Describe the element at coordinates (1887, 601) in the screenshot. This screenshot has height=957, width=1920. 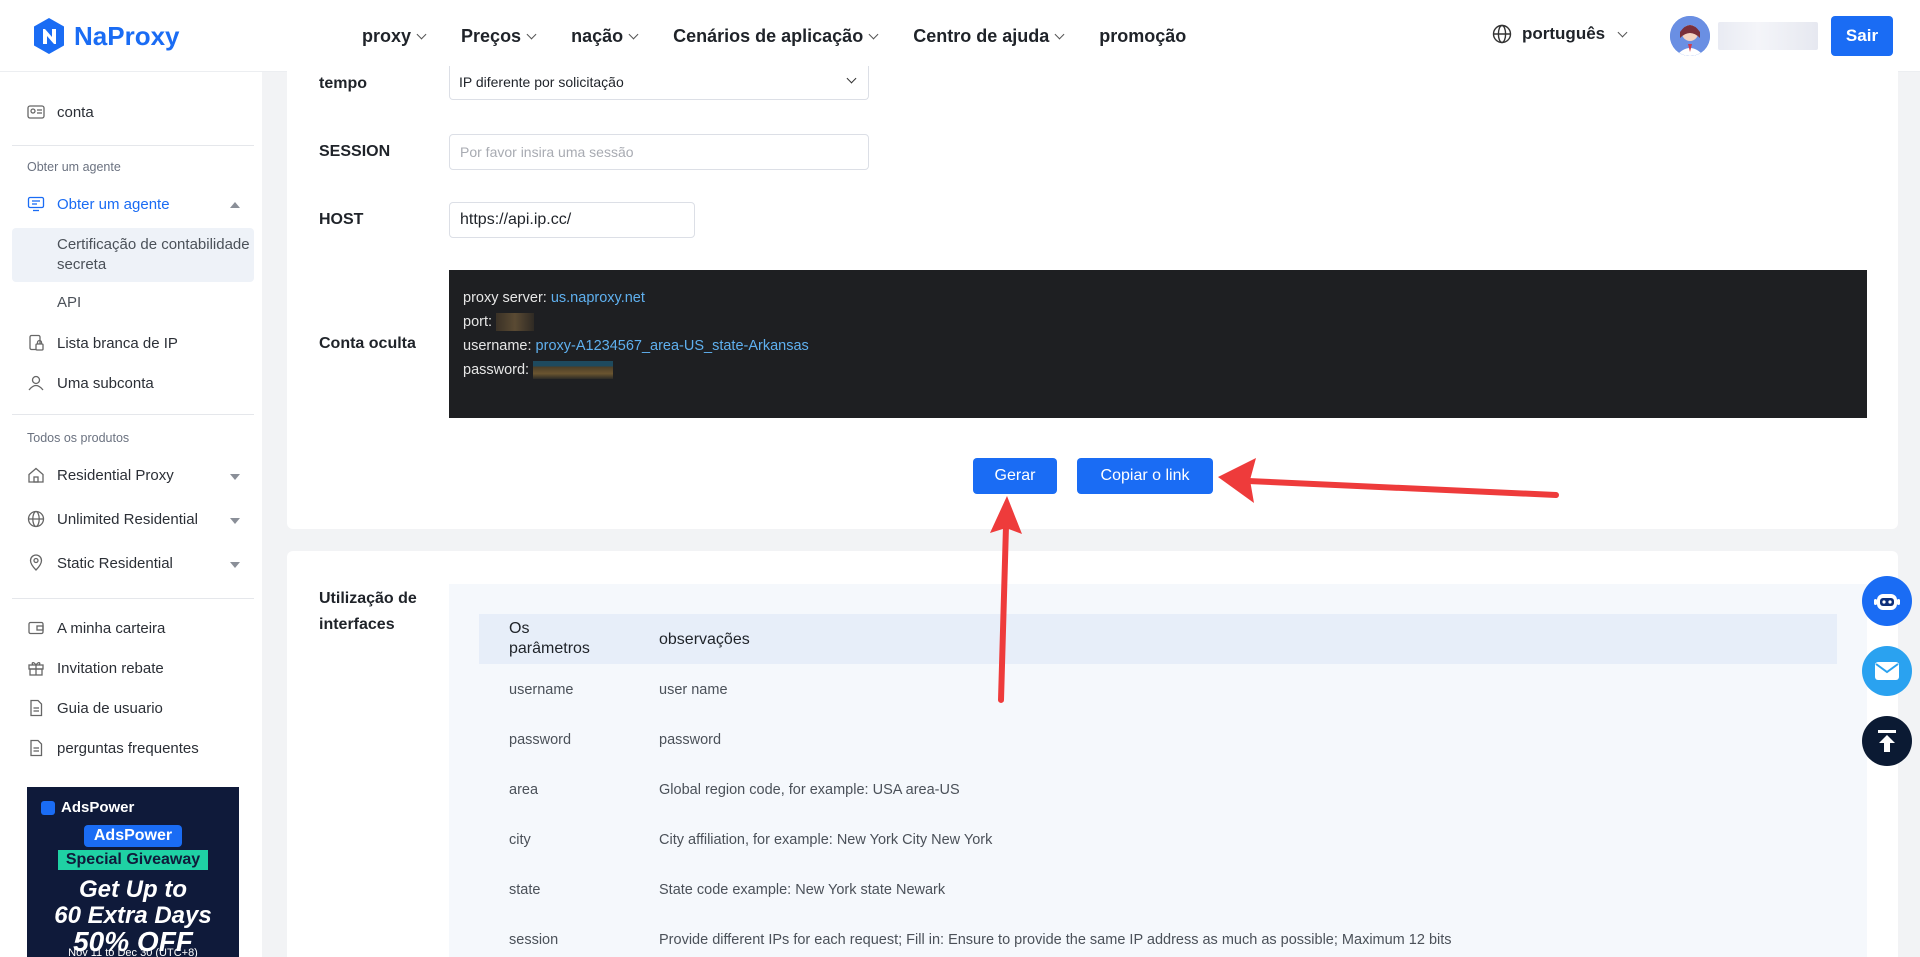
I see `chatbot-button` at that location.